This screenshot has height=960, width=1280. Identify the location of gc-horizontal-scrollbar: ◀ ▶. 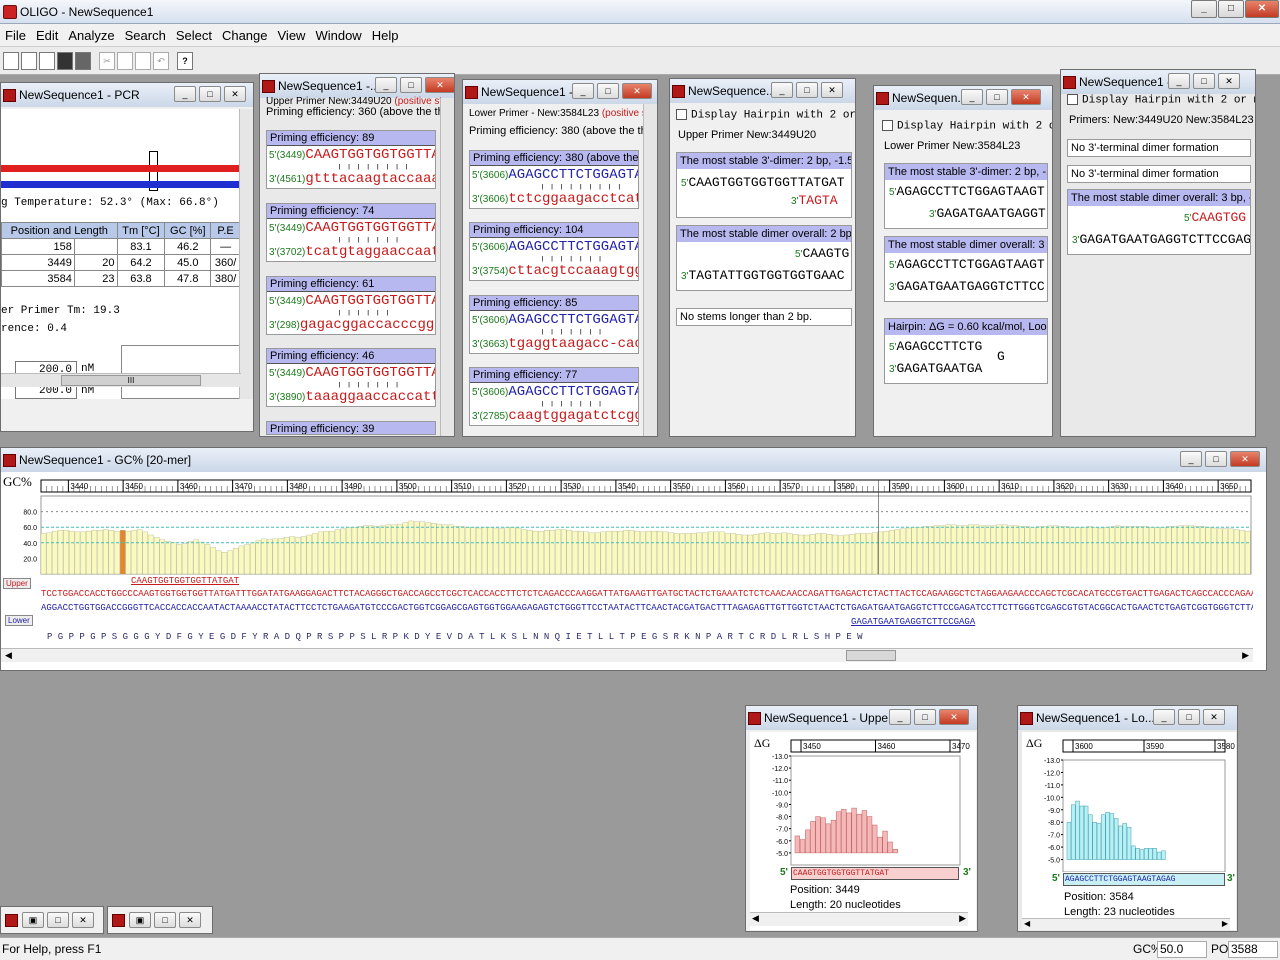
(627, 655).